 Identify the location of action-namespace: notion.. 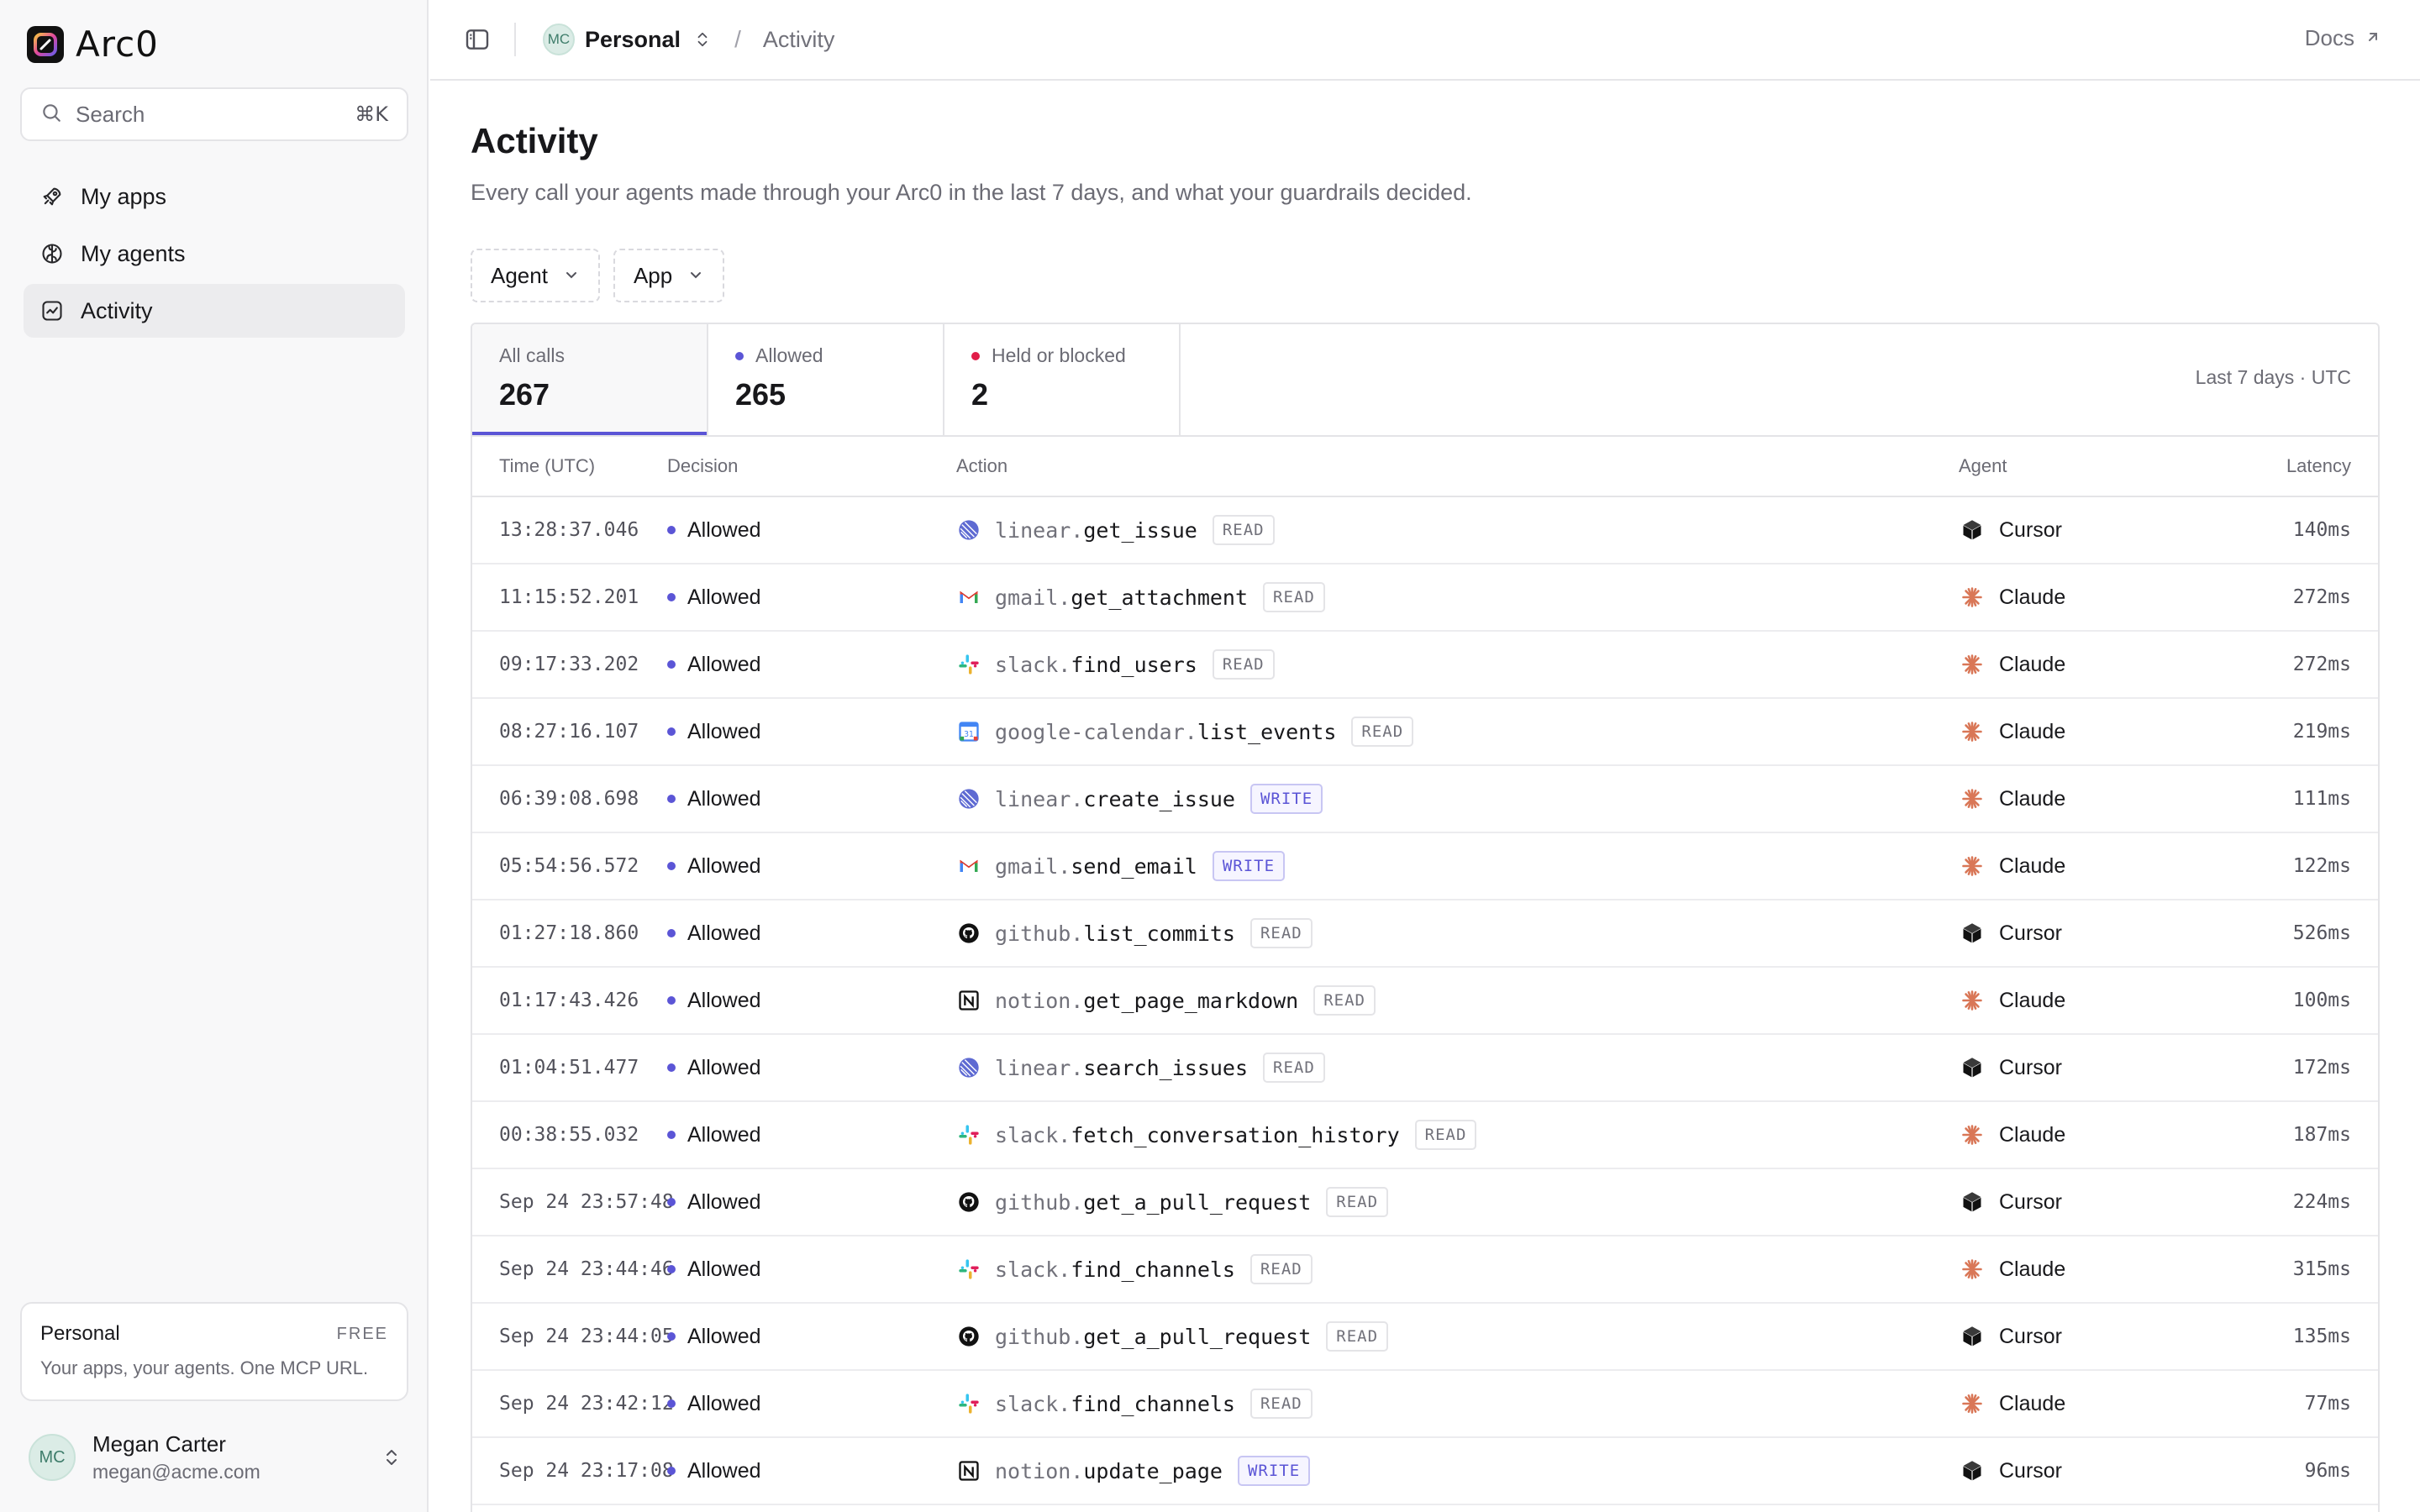
(1040, 1470).